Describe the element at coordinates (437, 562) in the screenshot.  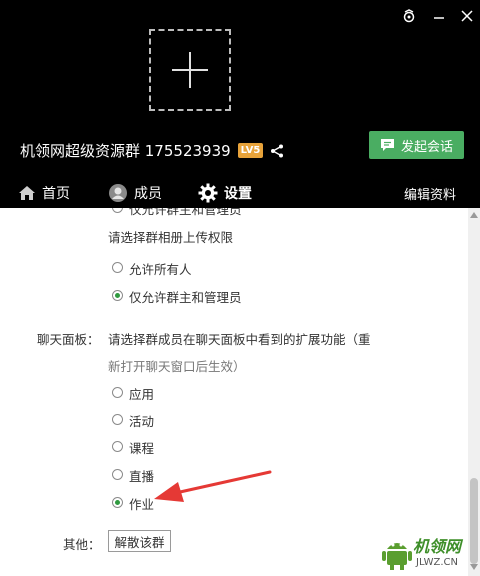
I see `watermark-url: JLWZ.CN` at that location.